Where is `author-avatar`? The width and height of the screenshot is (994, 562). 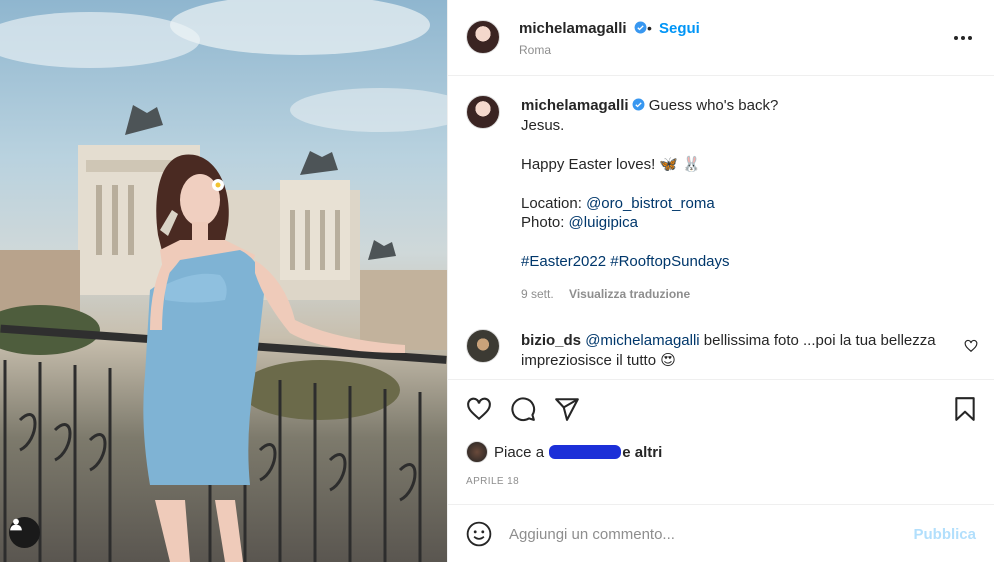 author-avatar is located at coordinates (483, 37).